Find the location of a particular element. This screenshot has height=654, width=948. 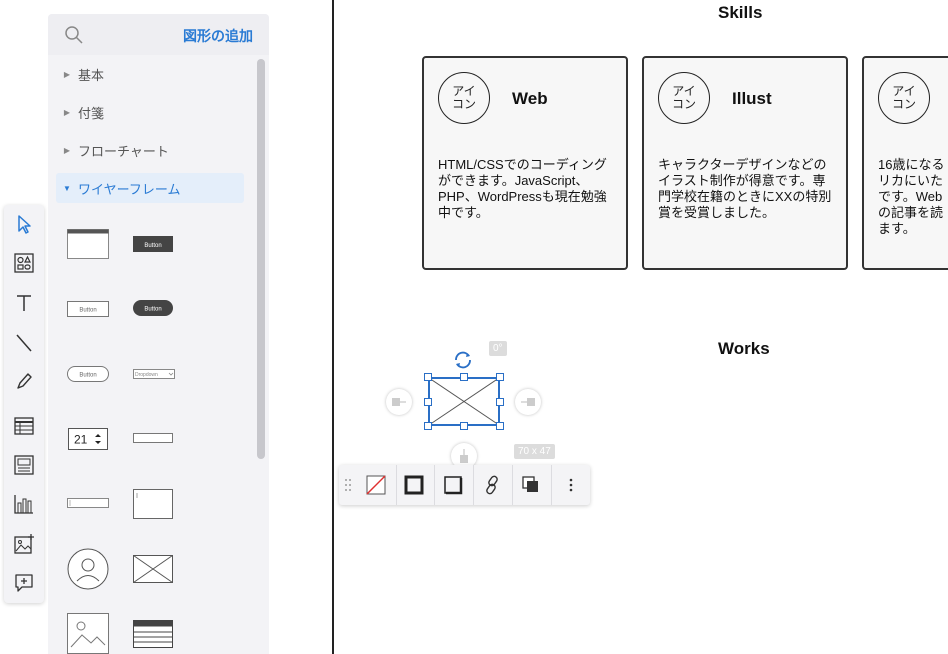

wf-button-pill-dark-thumb: Button is located at coordinates (153, 308).